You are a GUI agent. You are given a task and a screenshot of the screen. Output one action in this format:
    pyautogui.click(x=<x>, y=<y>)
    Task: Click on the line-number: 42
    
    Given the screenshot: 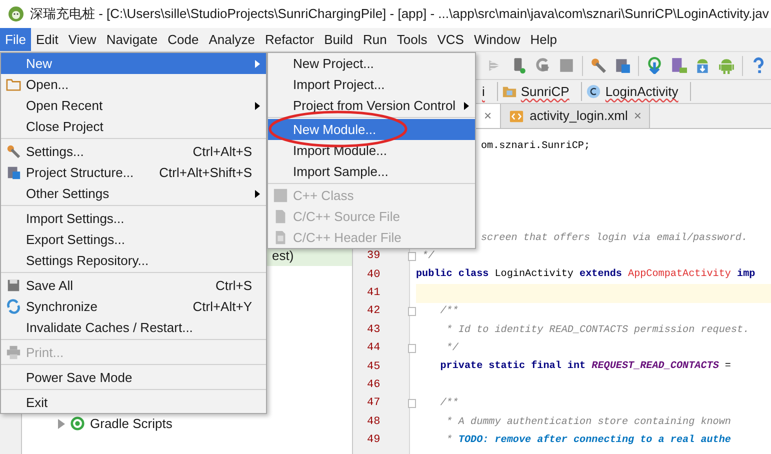 What is the action you would take?
    pyautogui.click(x=373, y=312)
    